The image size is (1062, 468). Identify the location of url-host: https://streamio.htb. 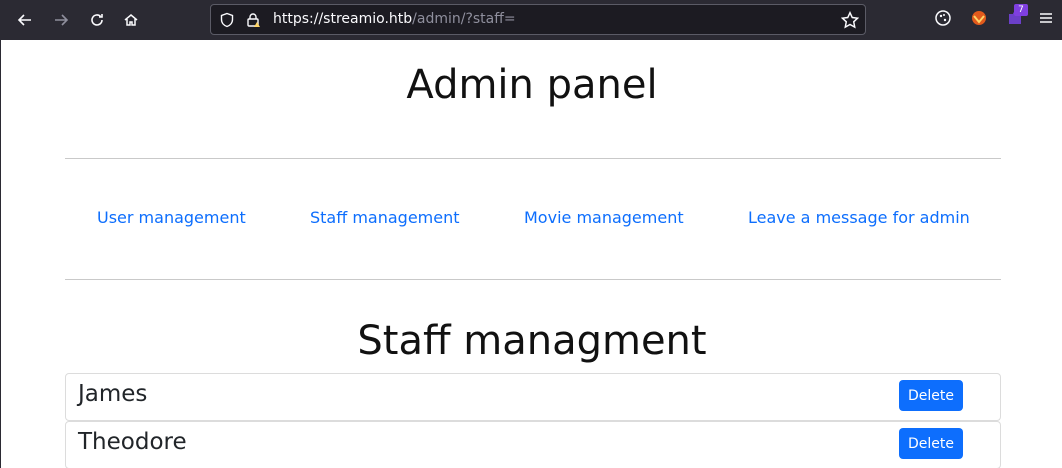
(343, 19).